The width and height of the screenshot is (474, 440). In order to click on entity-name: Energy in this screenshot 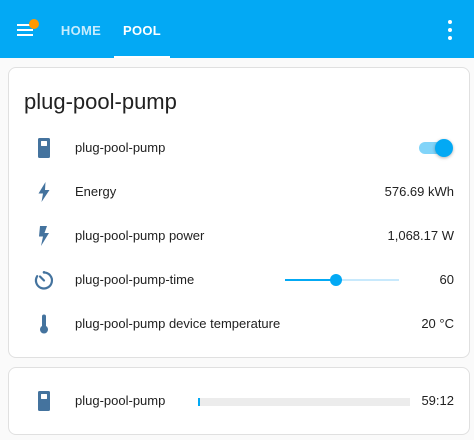, I will do `click(95, 191)`.